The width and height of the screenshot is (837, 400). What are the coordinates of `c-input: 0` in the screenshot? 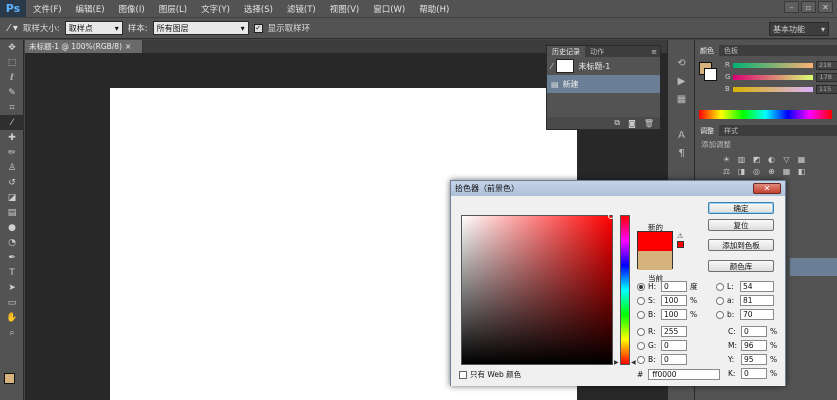 It's located at (754, 331).